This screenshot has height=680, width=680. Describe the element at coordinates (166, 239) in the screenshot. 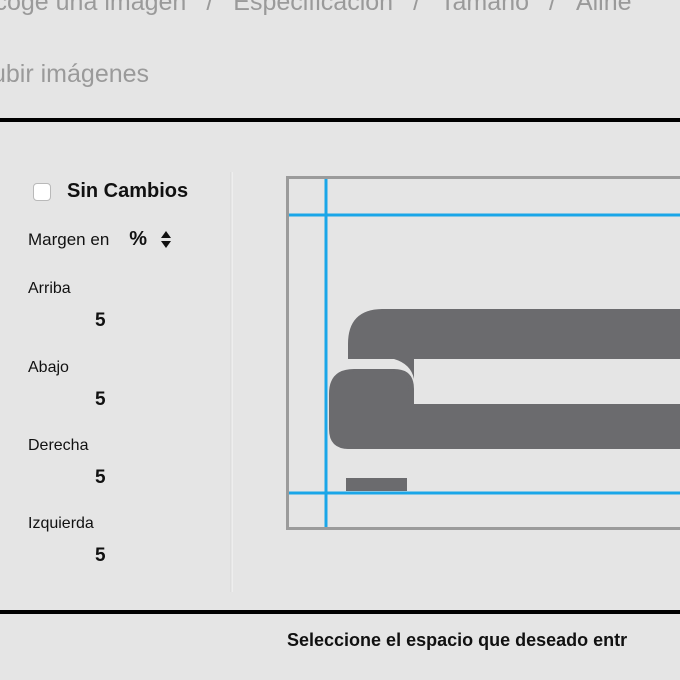

I see `sort-arrows-icon` at that location.